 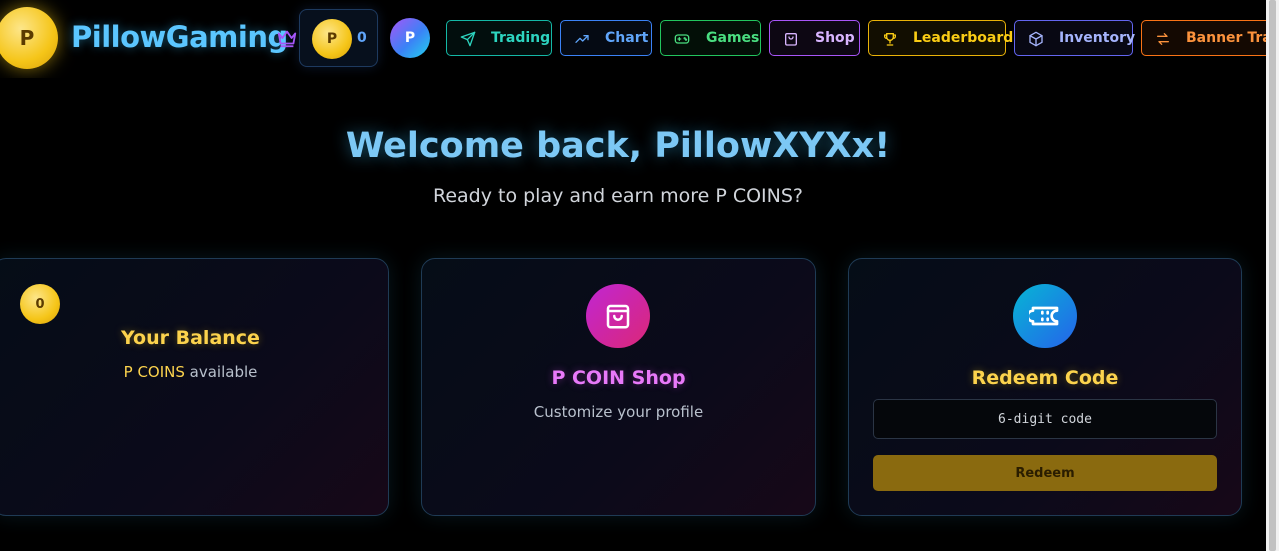 What do you see at coordinates (190, 338) in the screenshot?
I see `balance-card-title: Your Balance` at bounding box center [190, 338].